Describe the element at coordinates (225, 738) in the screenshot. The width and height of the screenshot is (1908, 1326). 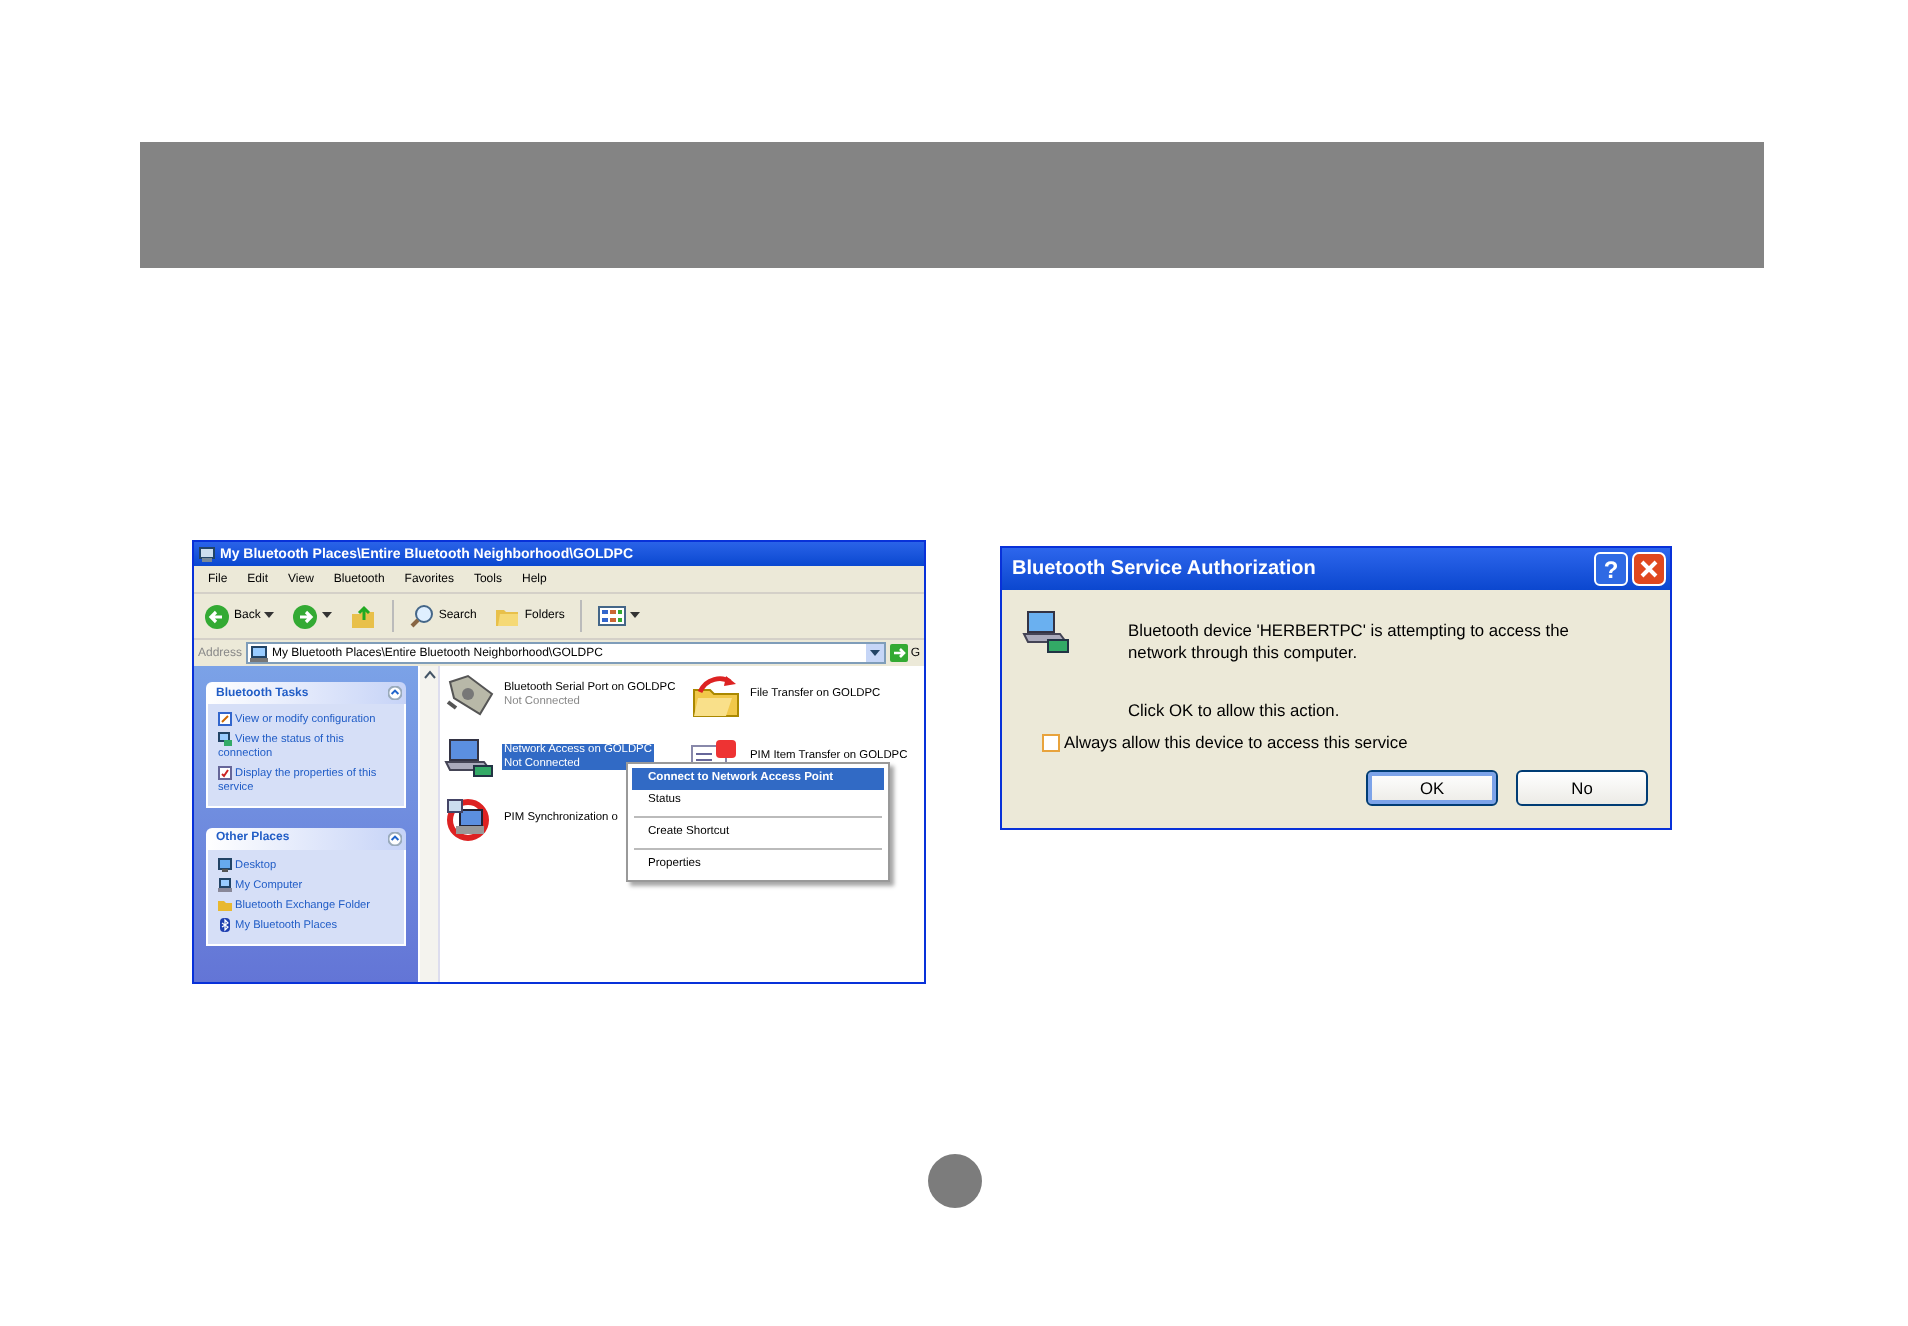
I see `status-icon` at that location.